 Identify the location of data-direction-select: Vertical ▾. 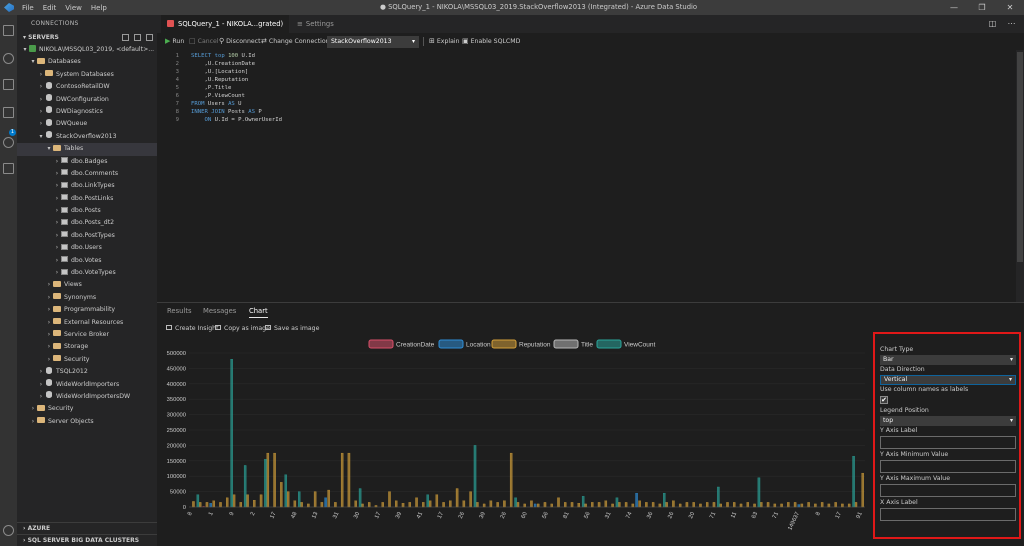
(948, 380).